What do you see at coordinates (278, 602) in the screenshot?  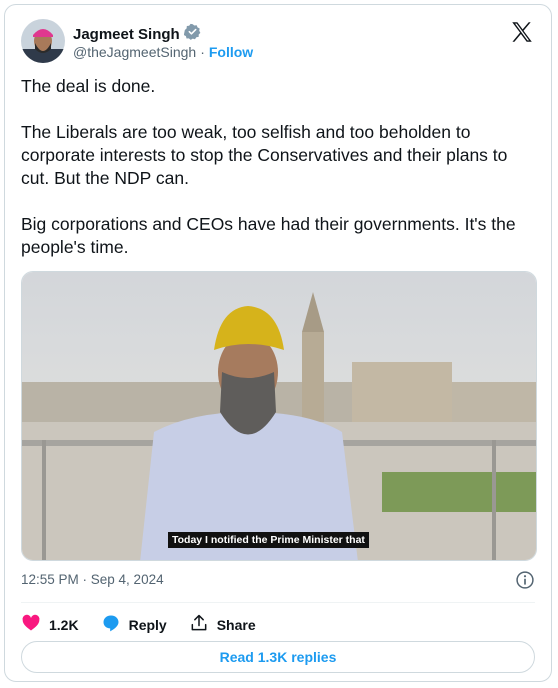 I see `divider` at bounding box center [278, 602].